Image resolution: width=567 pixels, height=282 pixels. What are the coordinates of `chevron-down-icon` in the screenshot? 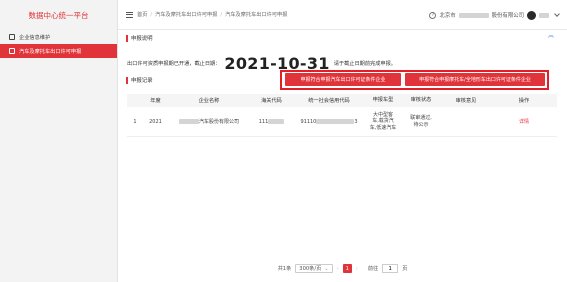 It's located at (557, 14).